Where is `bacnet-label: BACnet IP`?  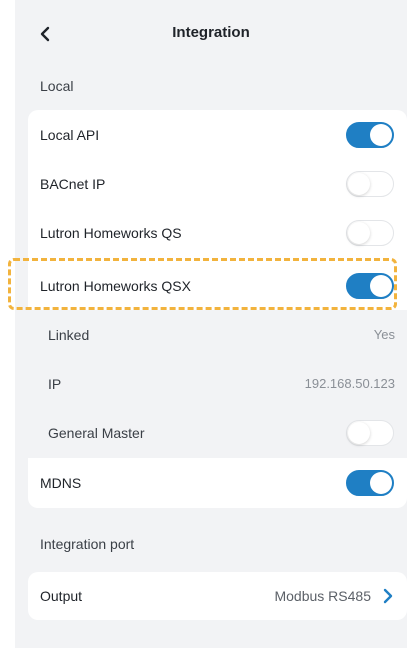 bacnet-label: BACnet IP is located at coordinates (73, 183).